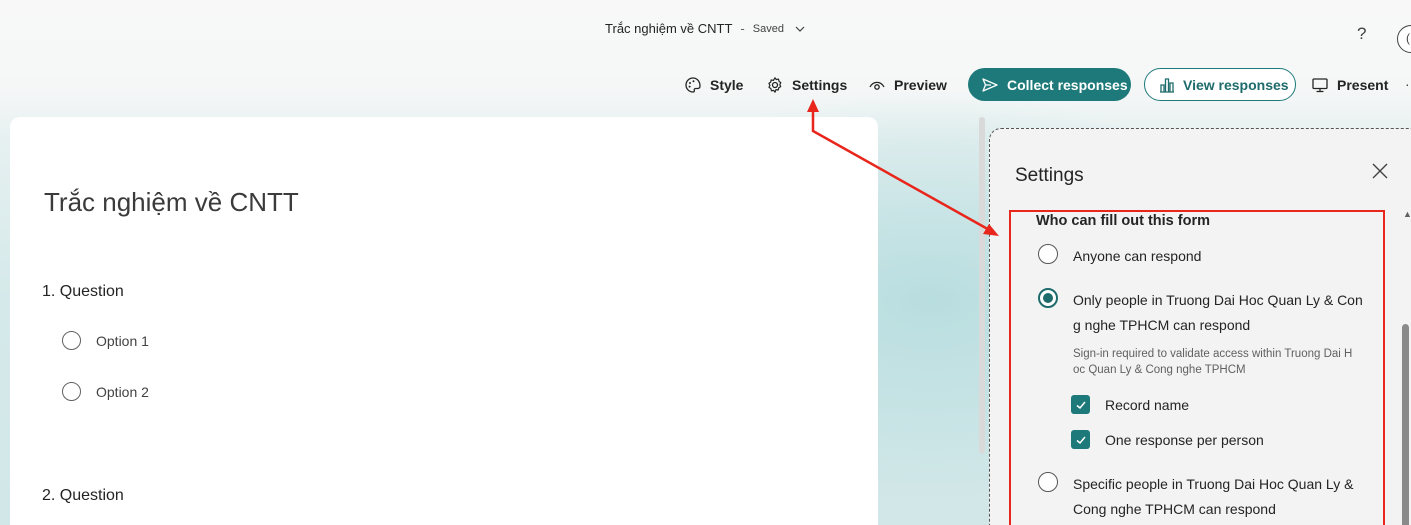  I want to click on document-title-bar: Trắc nghiệm về CNTT - Saved, so click(705, 28).